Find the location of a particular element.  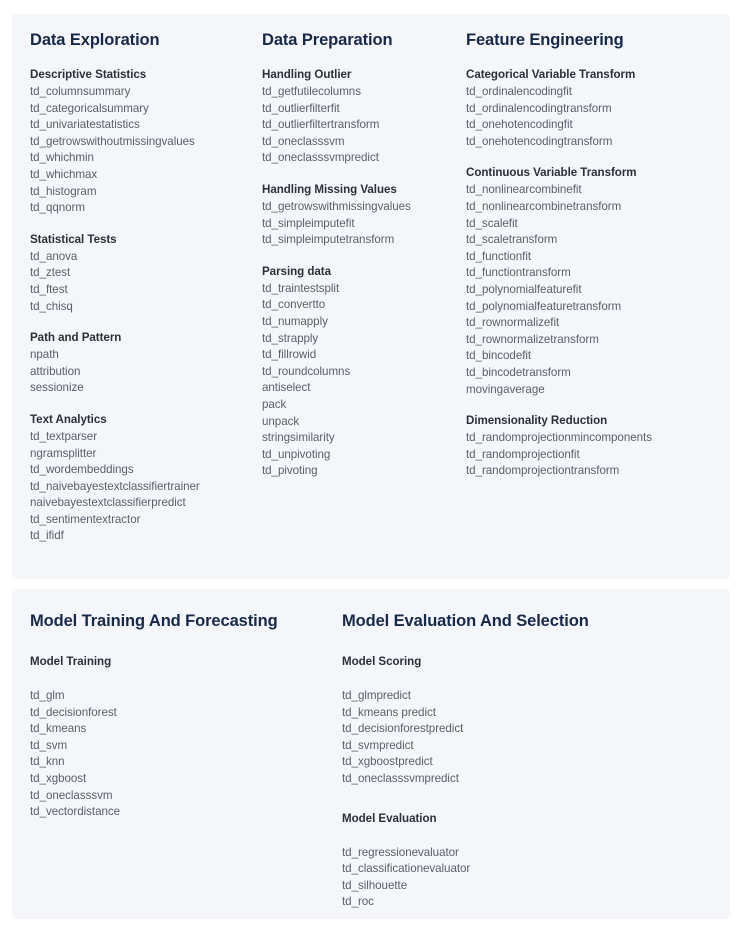

function-item: td_ftest is located at coordinates (146, 290).